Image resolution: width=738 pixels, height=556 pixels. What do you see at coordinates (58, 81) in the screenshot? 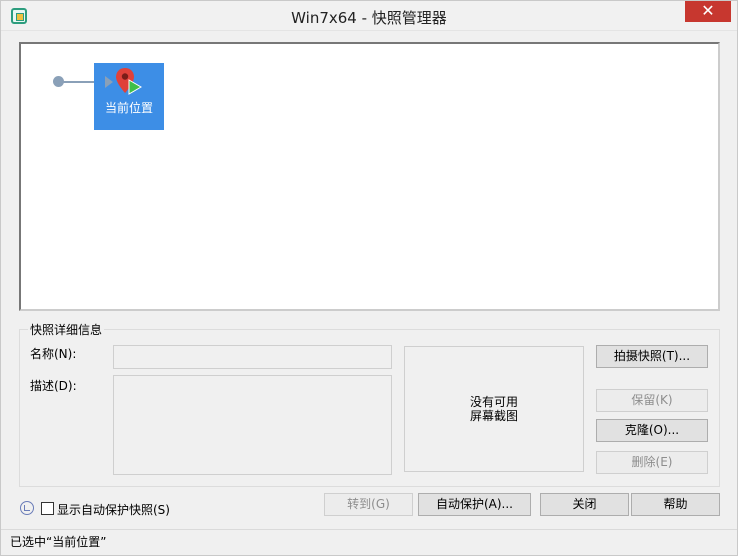
I see `tree-root-dot` at bounding box center [58, 81].